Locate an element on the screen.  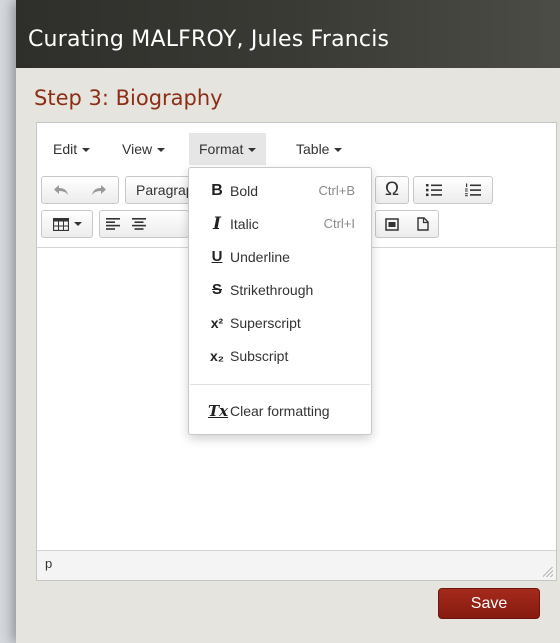
align-center-button is located at coordinates (139, 224).